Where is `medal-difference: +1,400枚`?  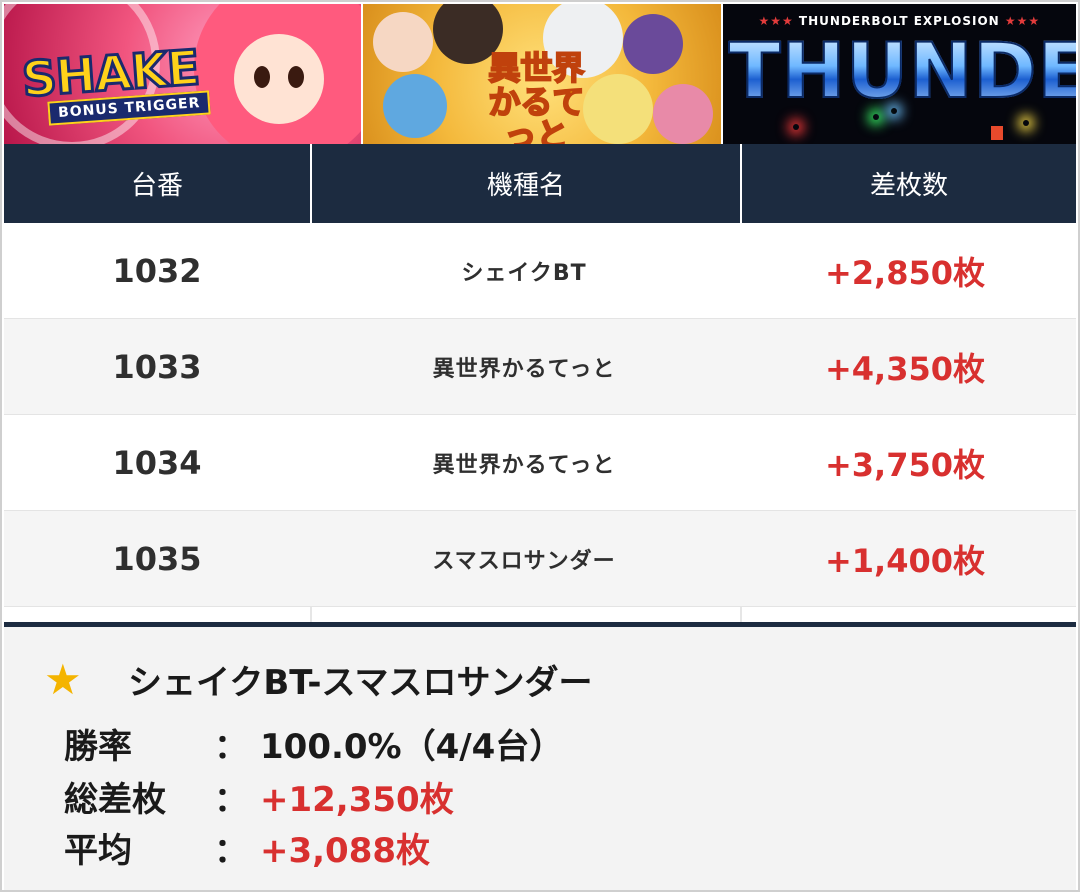
medal-difference: +1,400枚 is located at coordinates (905, 560).